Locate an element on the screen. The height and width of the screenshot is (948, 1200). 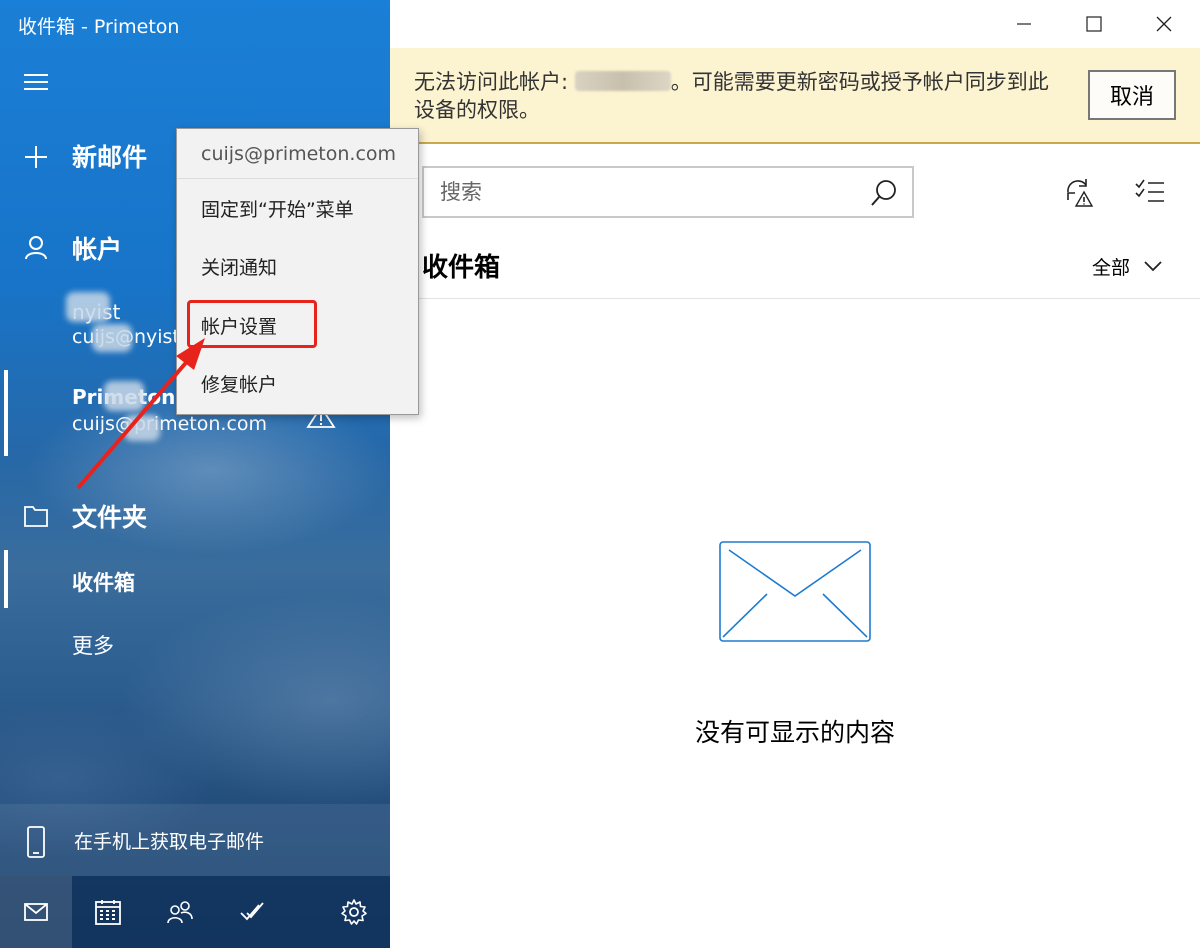
search-box is located at coordinates (668, 192).